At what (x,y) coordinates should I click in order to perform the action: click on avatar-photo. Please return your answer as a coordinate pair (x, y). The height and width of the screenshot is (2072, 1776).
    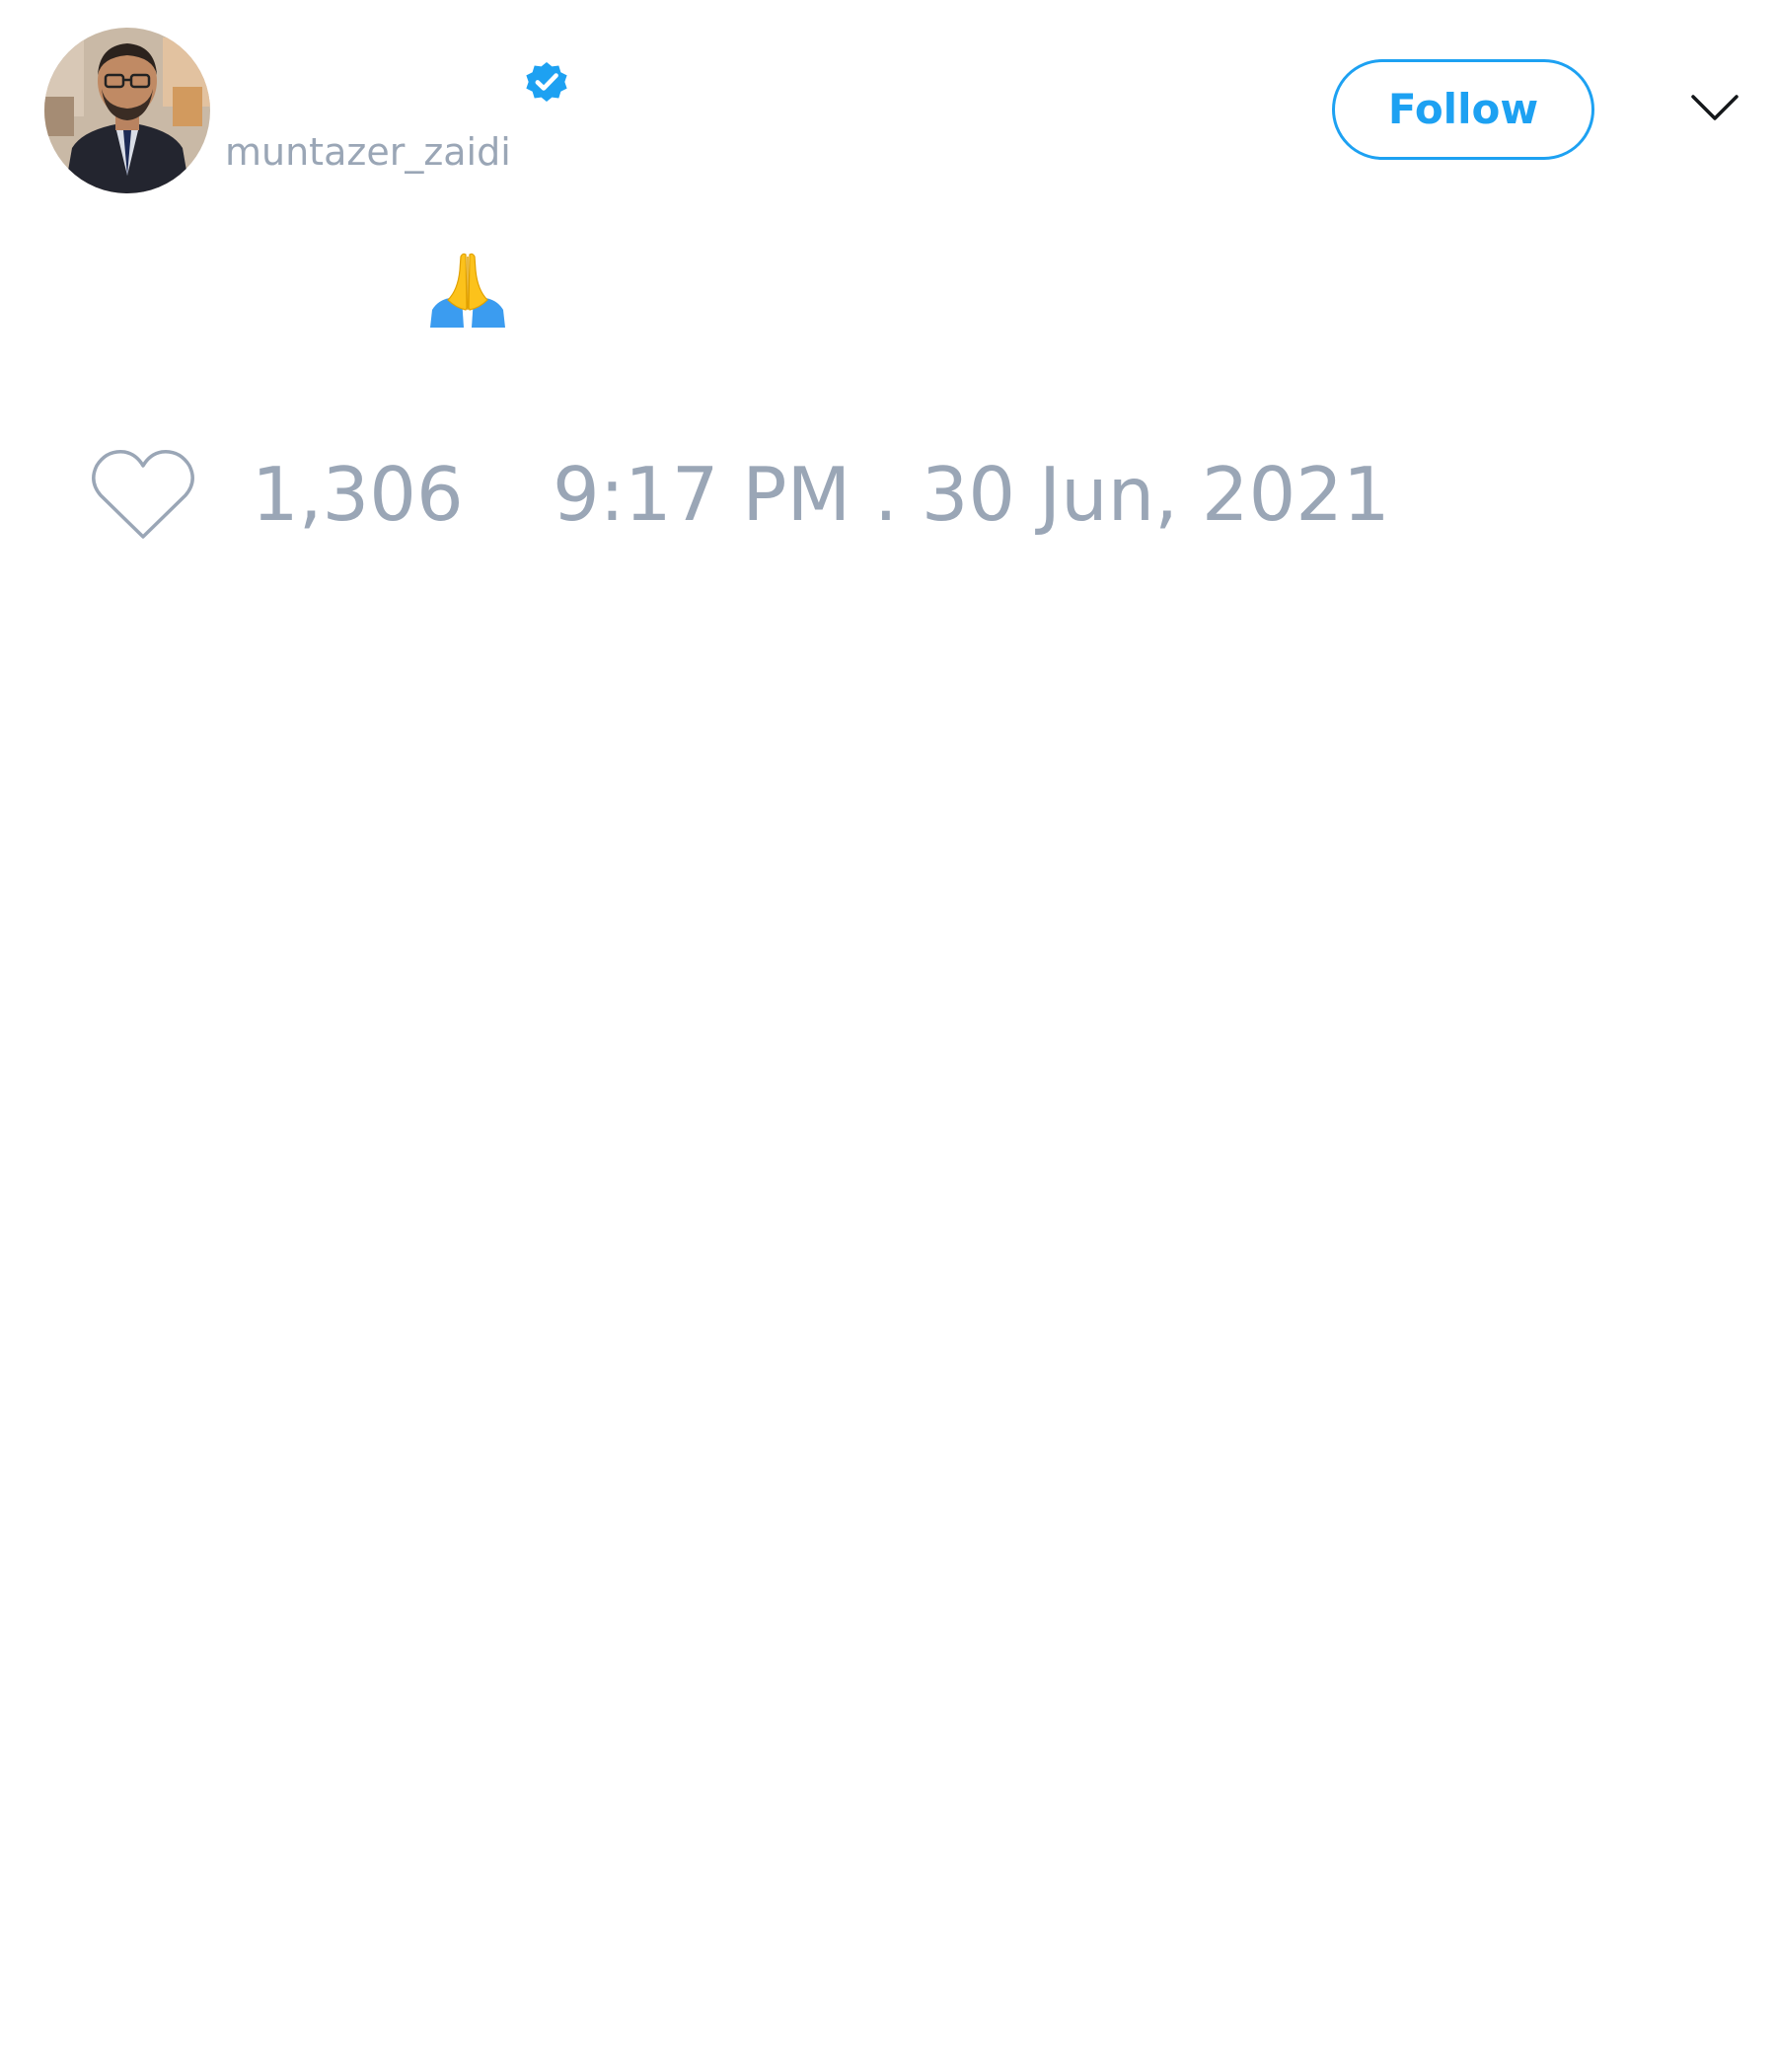
    Looking at the image, I should click on (127, 111).